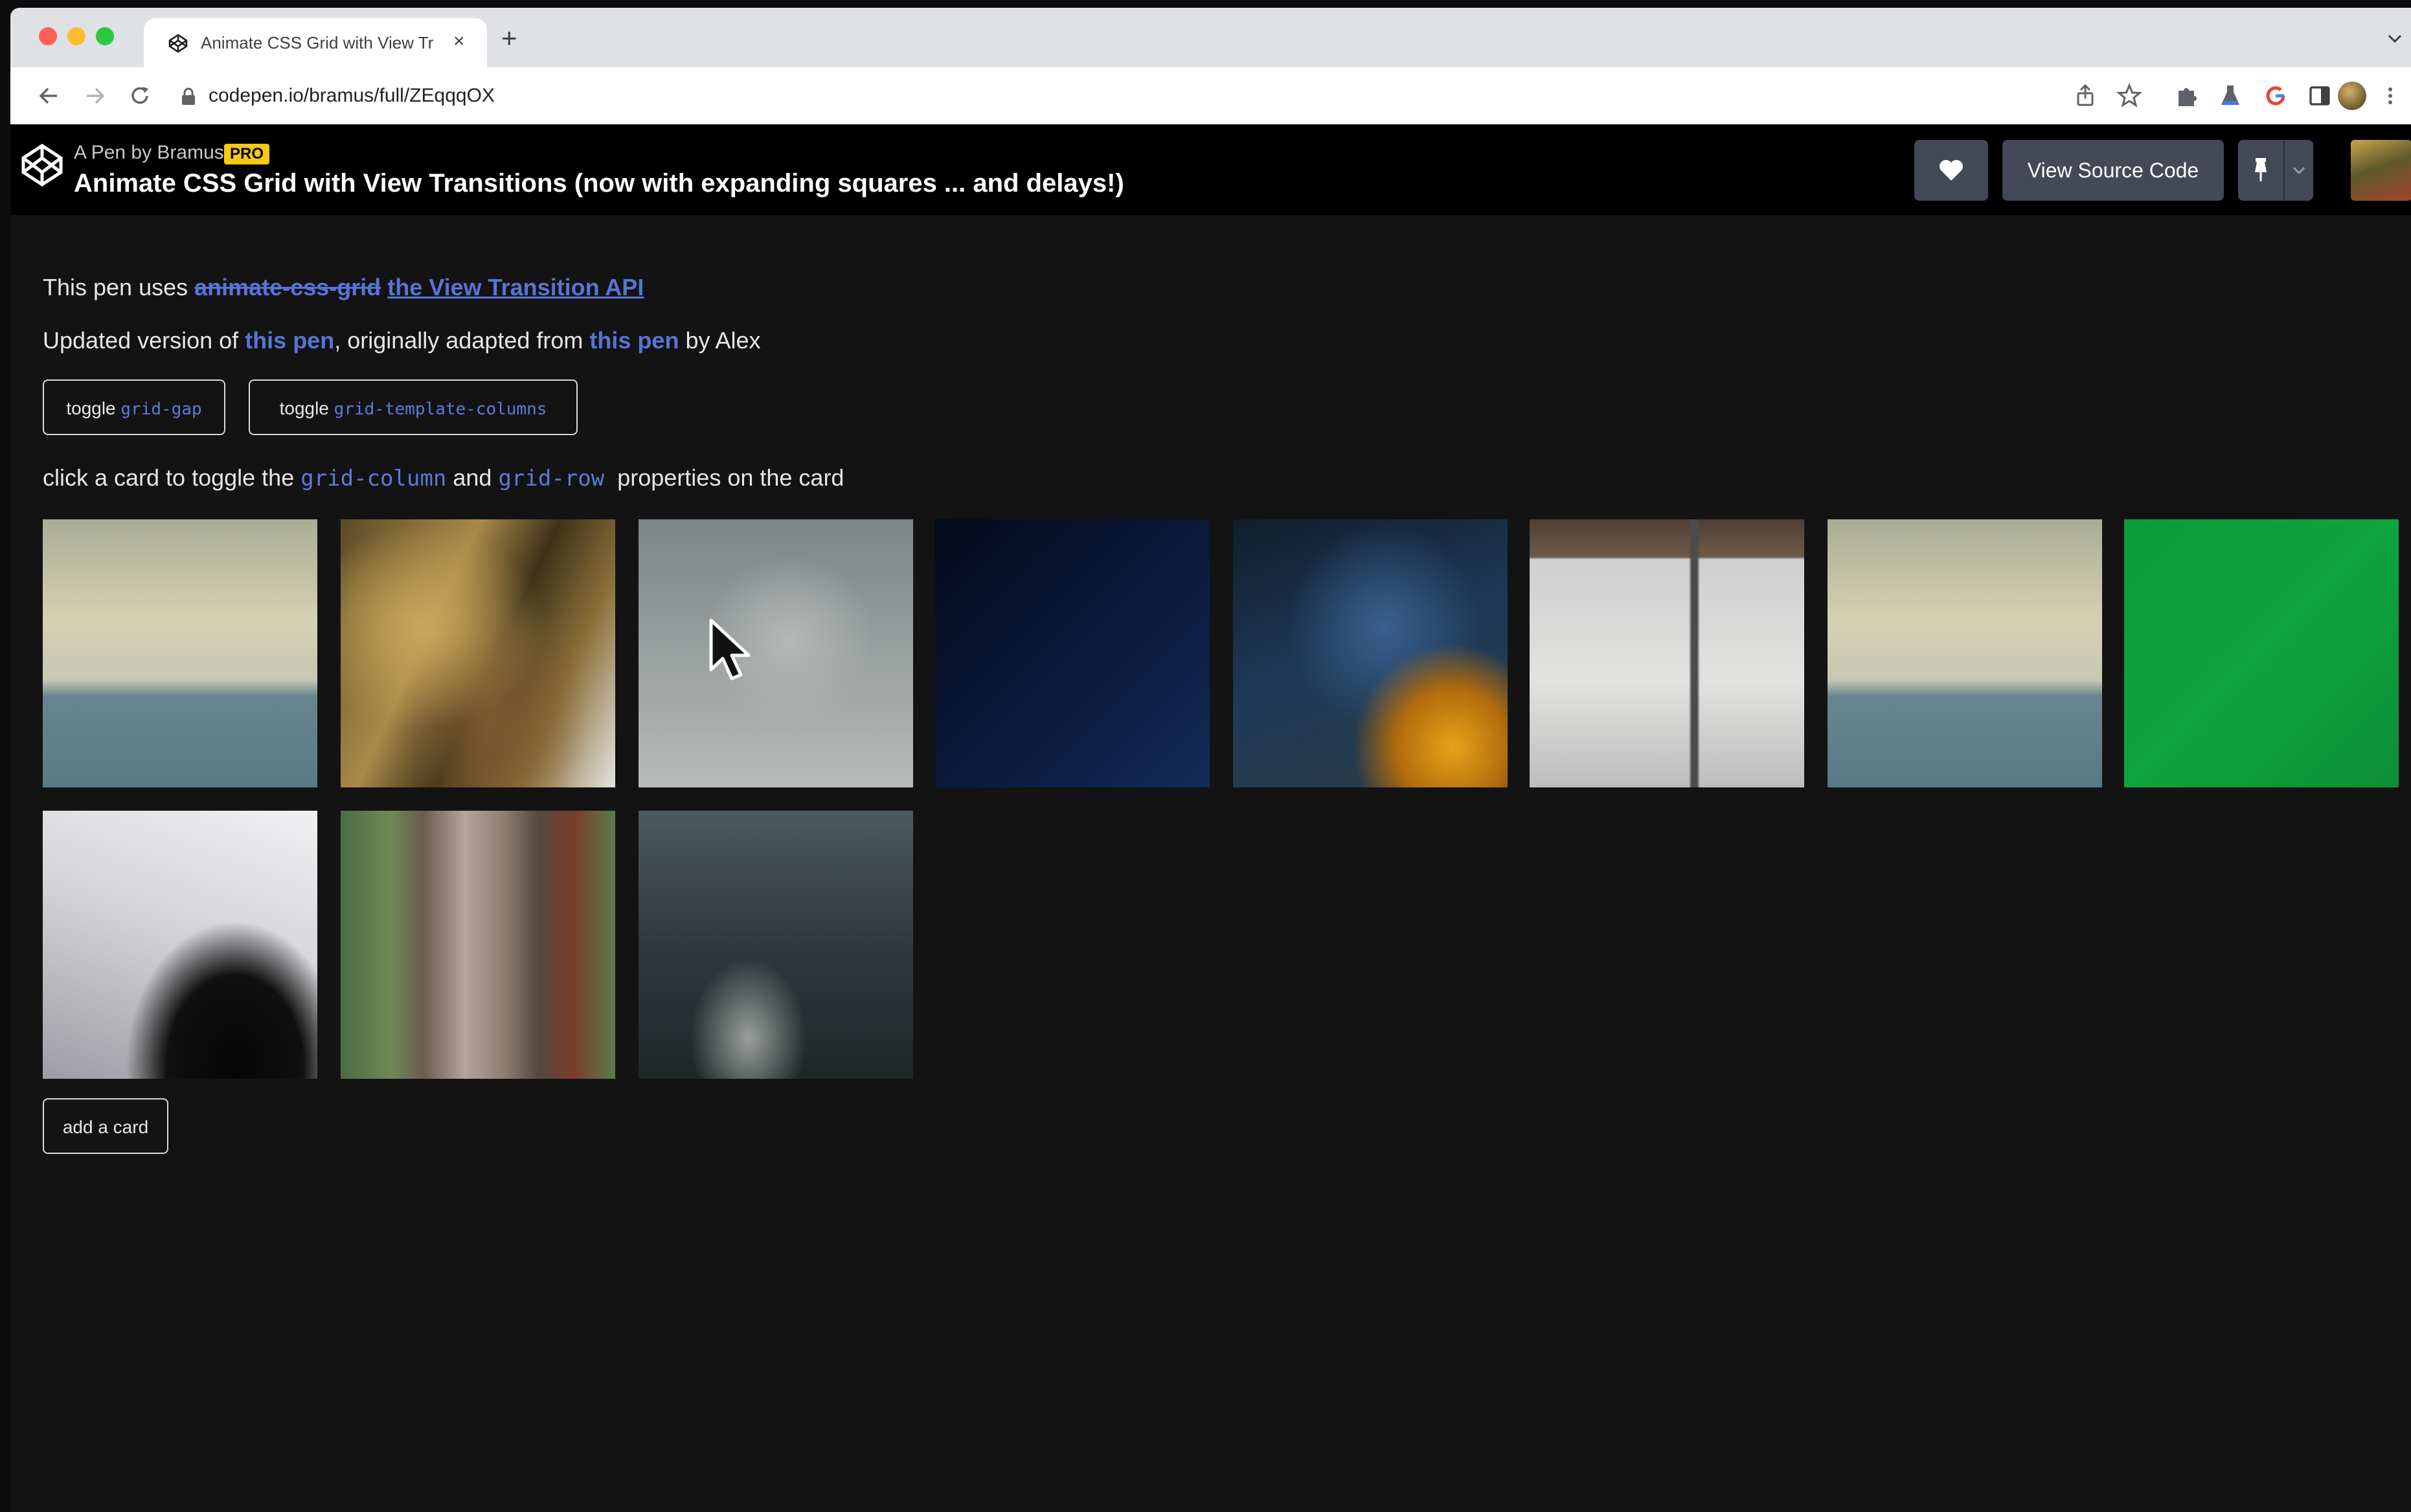 This screenshot has height=1512, width=2411. Describe the element at coordinates (2261, 169) in the screenshot. I see `pin-icon` at that location.